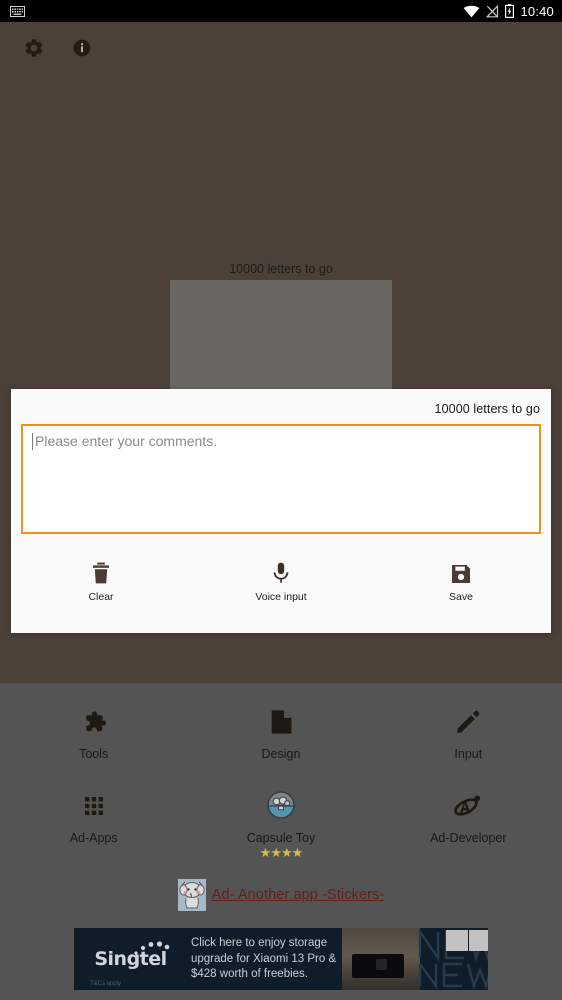 This screenshot has width=562, height=1000. What do you see at coordinates (32, 441) in the screenshot?
I see `text-caret` at bounding box center [32, 441].